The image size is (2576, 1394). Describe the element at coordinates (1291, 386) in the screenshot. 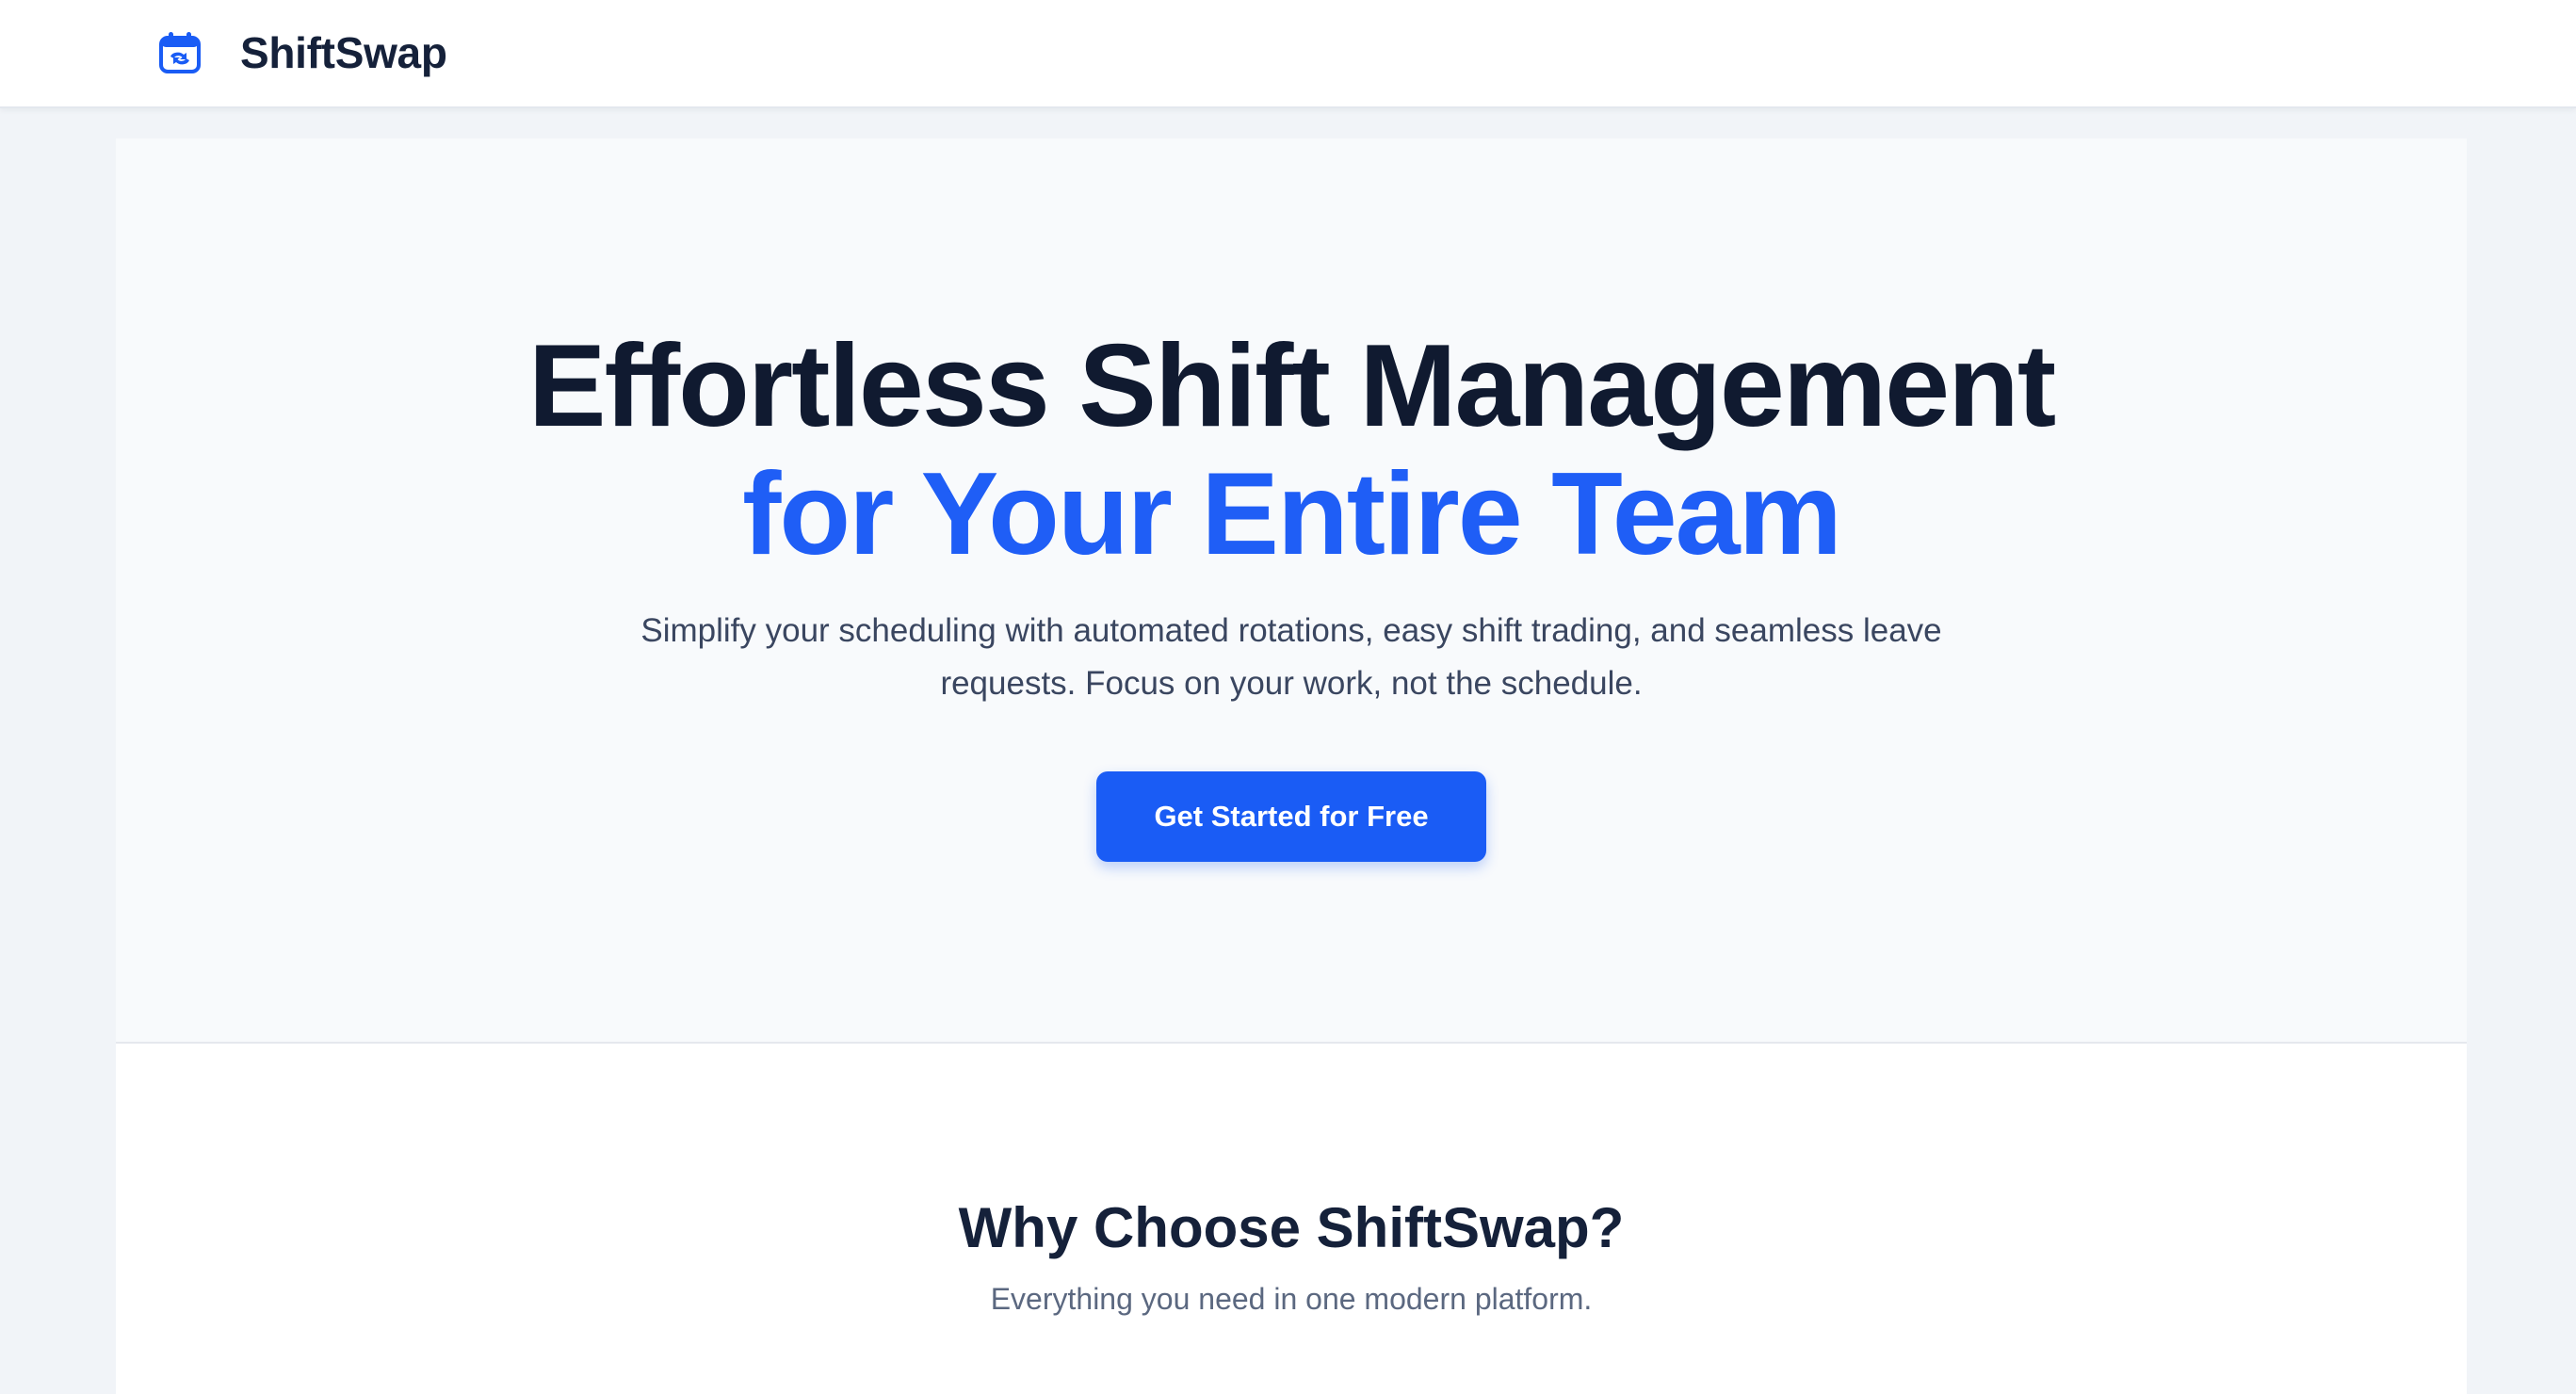

I see `hero-title-line1: Effortless Shift Management` at that location.